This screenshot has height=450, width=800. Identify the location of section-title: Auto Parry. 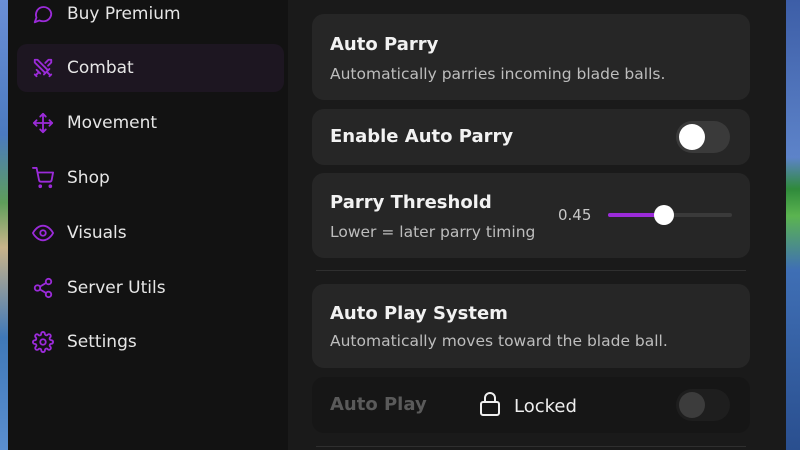
(384, 44).